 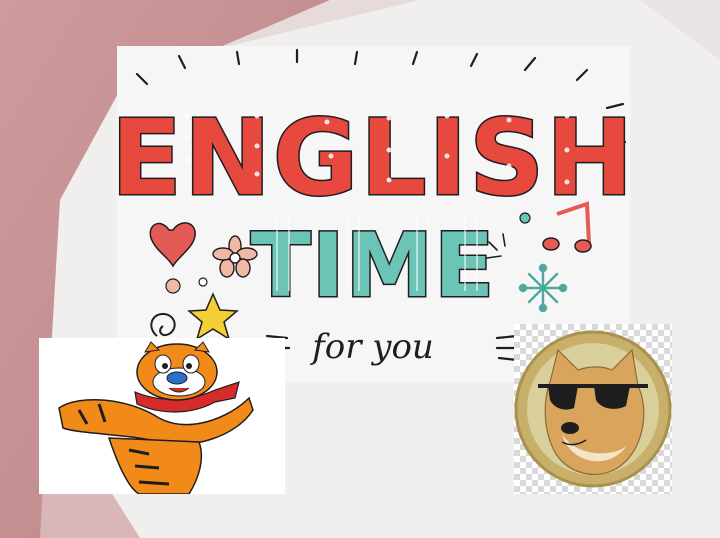 I want to click on swirl-icon, so click(x=163, y=324).